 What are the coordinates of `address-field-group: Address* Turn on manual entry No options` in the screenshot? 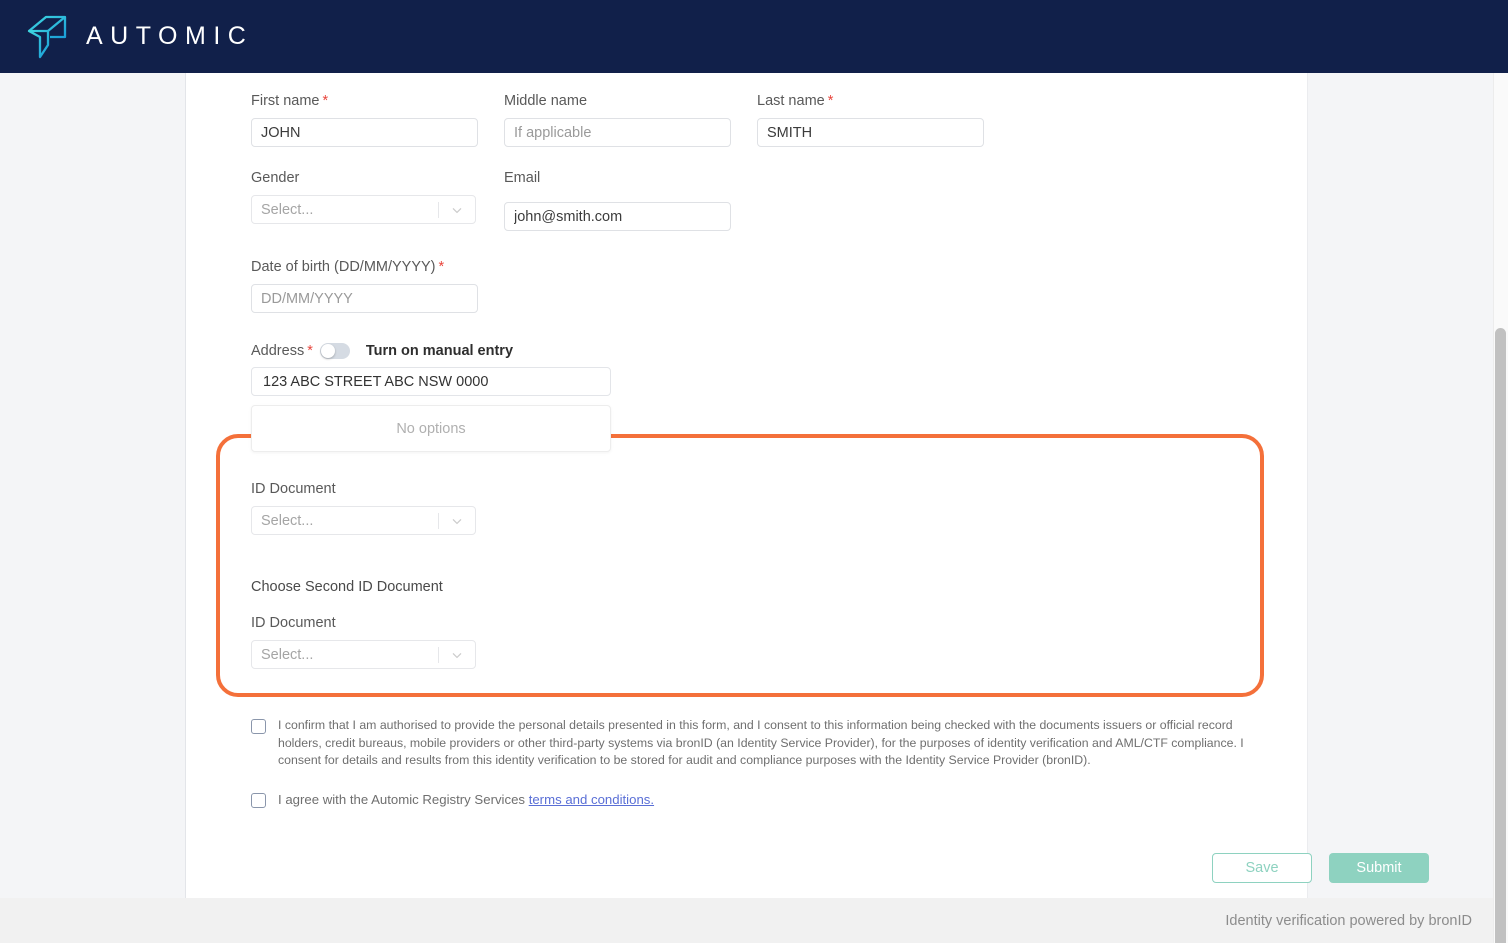 It's located at (771, 397).